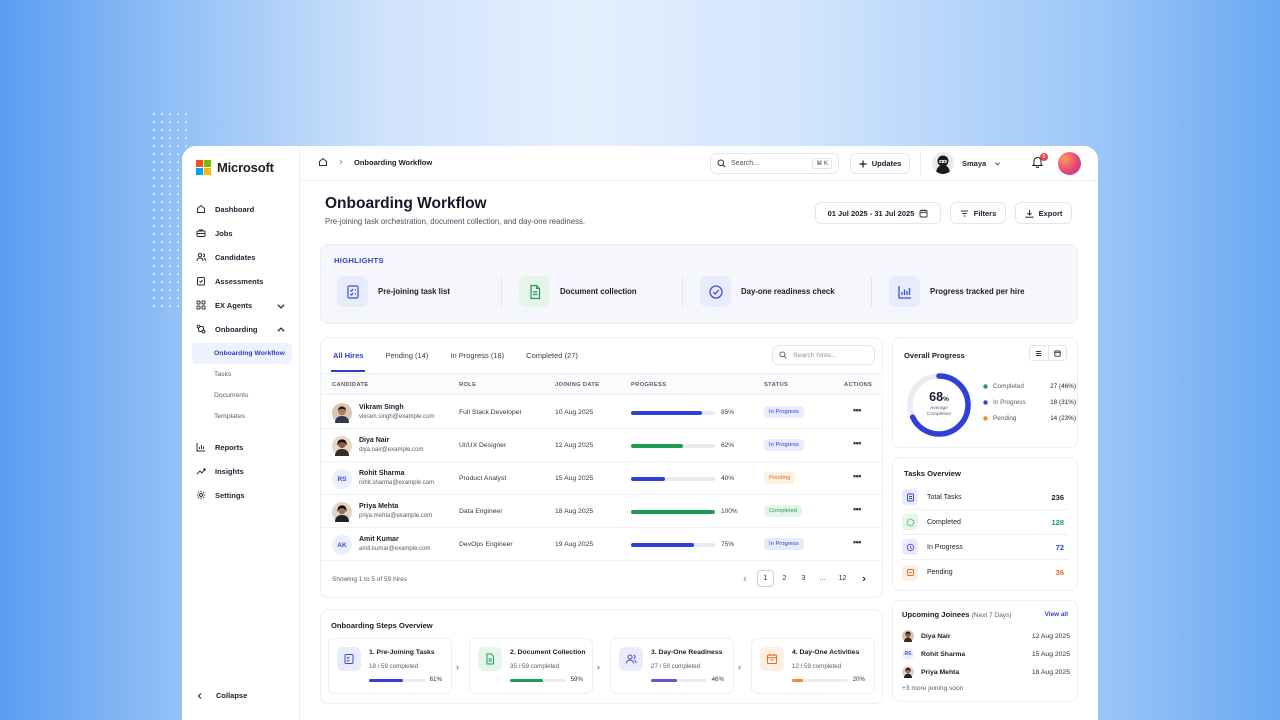 The width and height of the screenshot is (1280, 720). Describe the element at coordinates (200, 447) in the screenshot. I see `bar-chart-icon` at that location.